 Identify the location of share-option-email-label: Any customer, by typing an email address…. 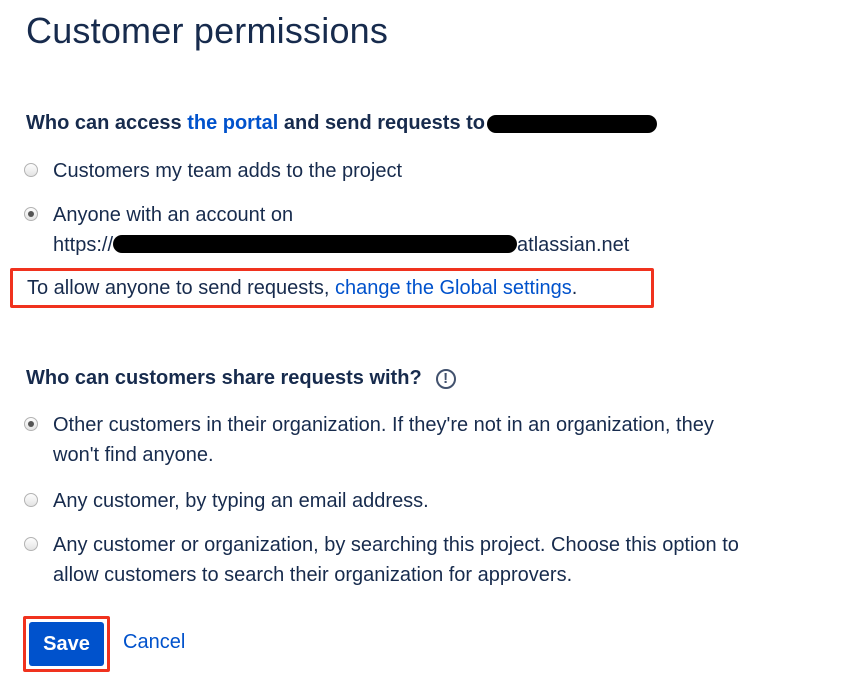
(241, 501).